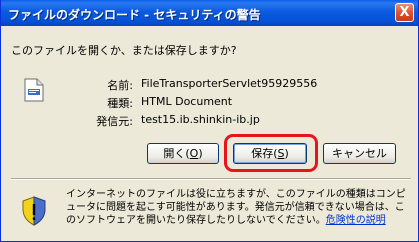  What do you see at coordinates (34, 90) in the screenshot?
I see `html-file-icon` at bounding box center [34, 90].